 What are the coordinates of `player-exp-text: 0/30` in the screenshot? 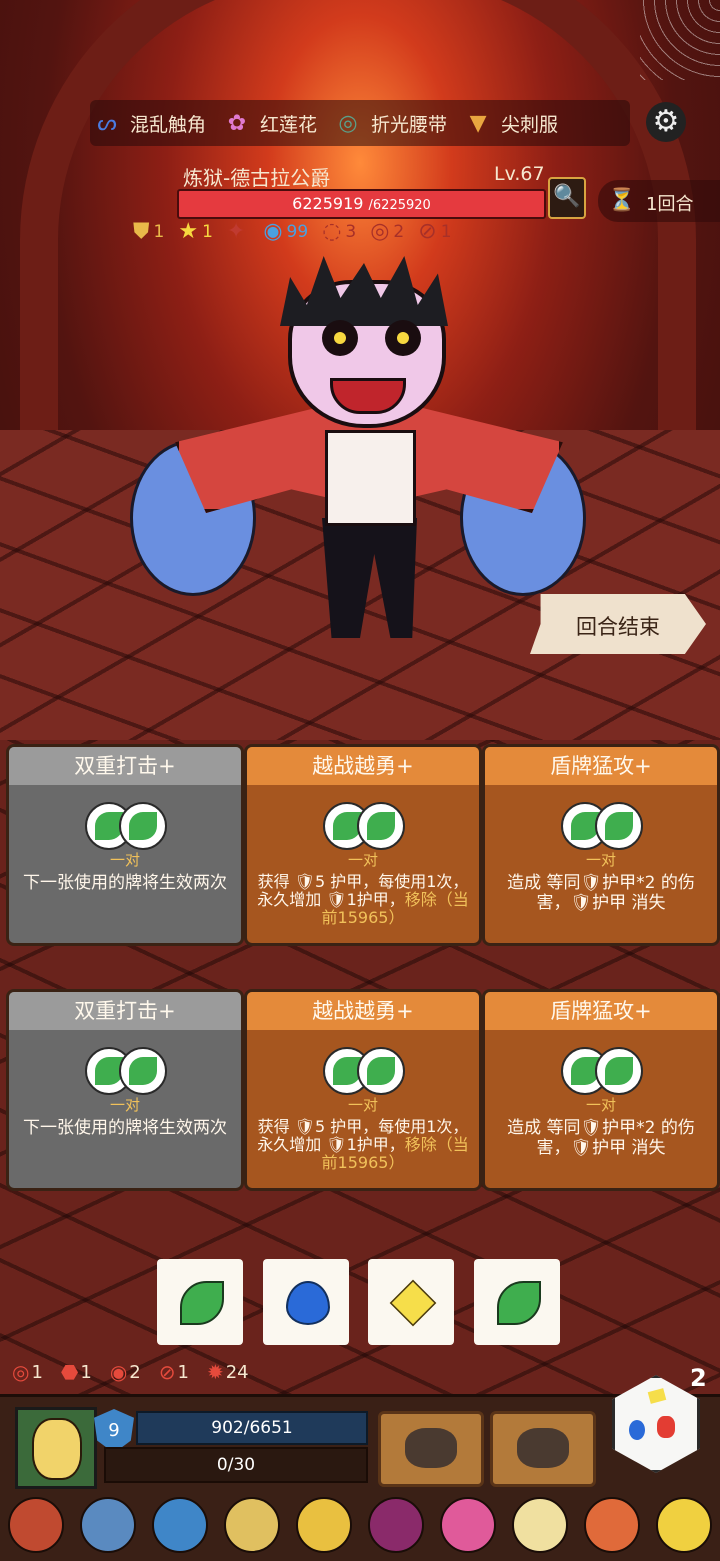 It's located at (236, 1465).